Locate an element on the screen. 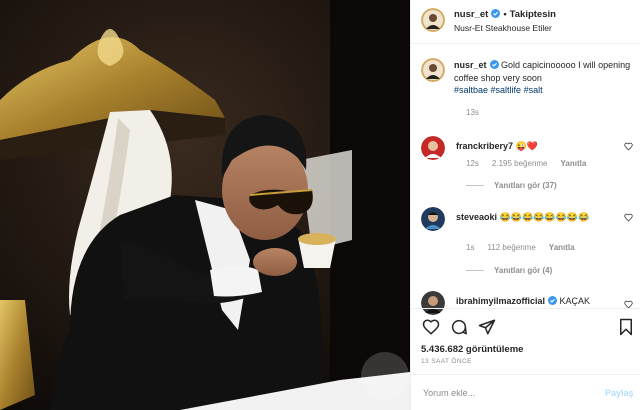 This screenshot has height=410, width=640. post-actions: 5.436.682 görüntüleme is located at coordinates (525, 333).